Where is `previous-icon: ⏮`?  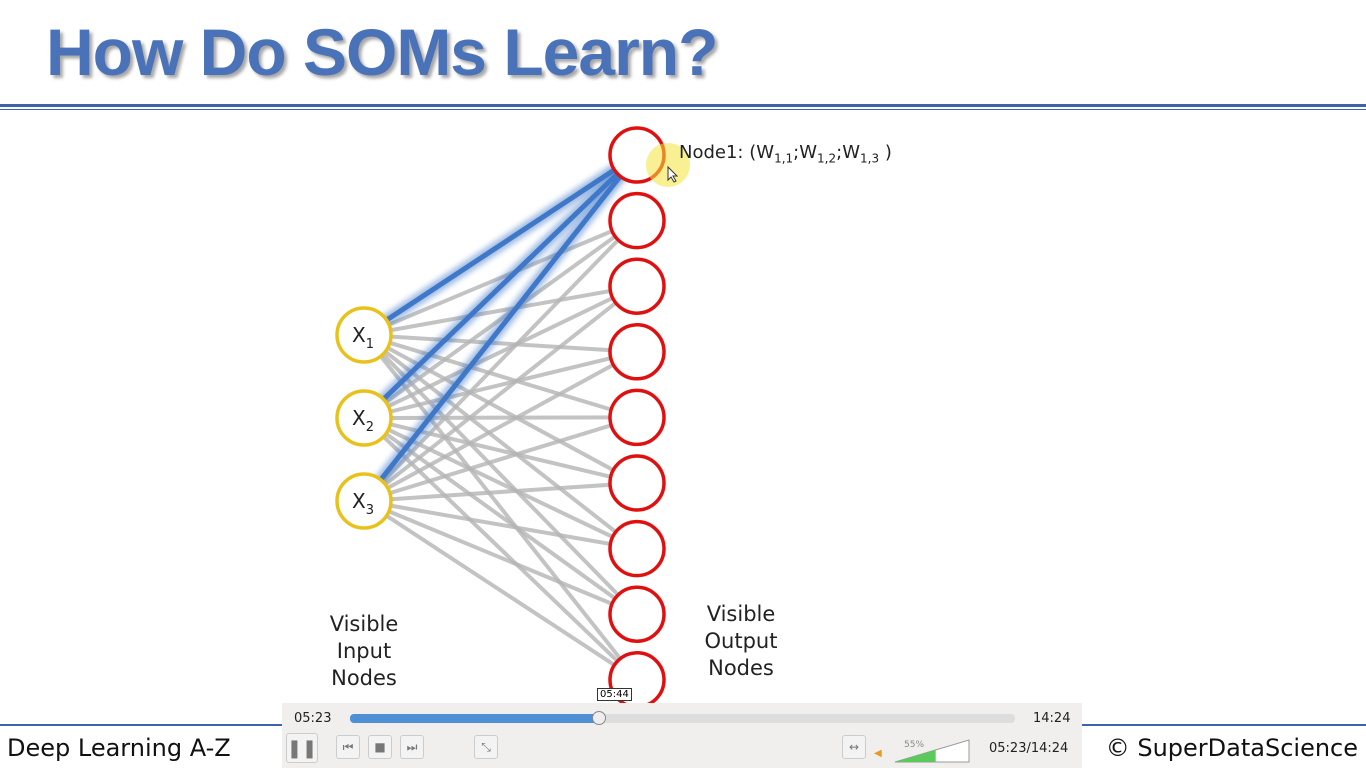 previous-icon: ⏮ is located at coordinates (348, 746).